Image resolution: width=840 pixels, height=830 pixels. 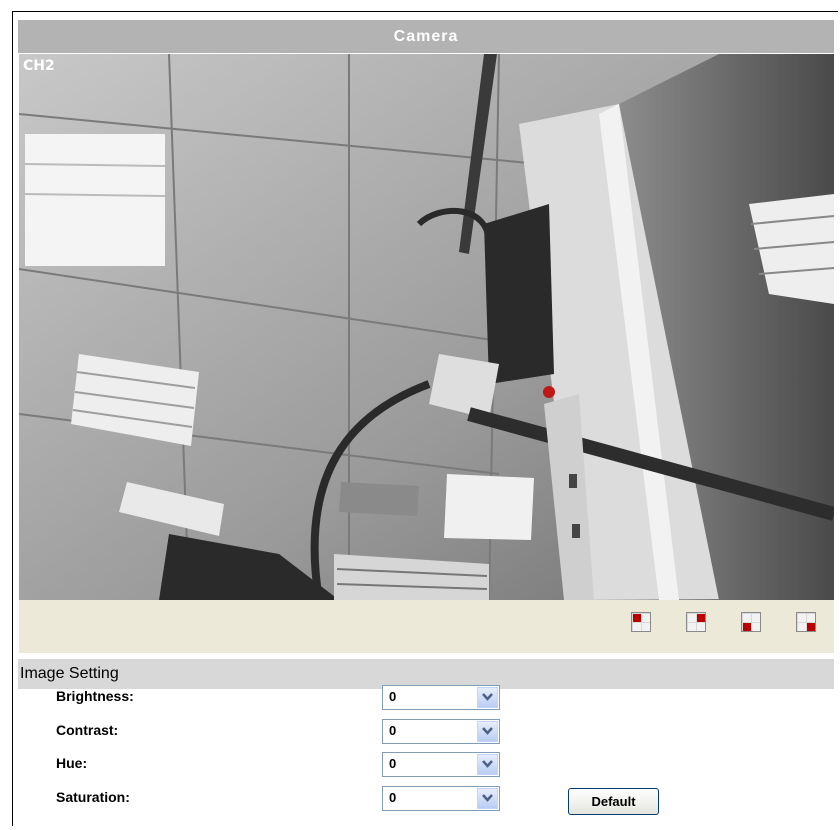 What do you see at coordinates (95, 696) in the screenshot?
I see `brightness-label: Brightness:` at bounding box center [95, 696].